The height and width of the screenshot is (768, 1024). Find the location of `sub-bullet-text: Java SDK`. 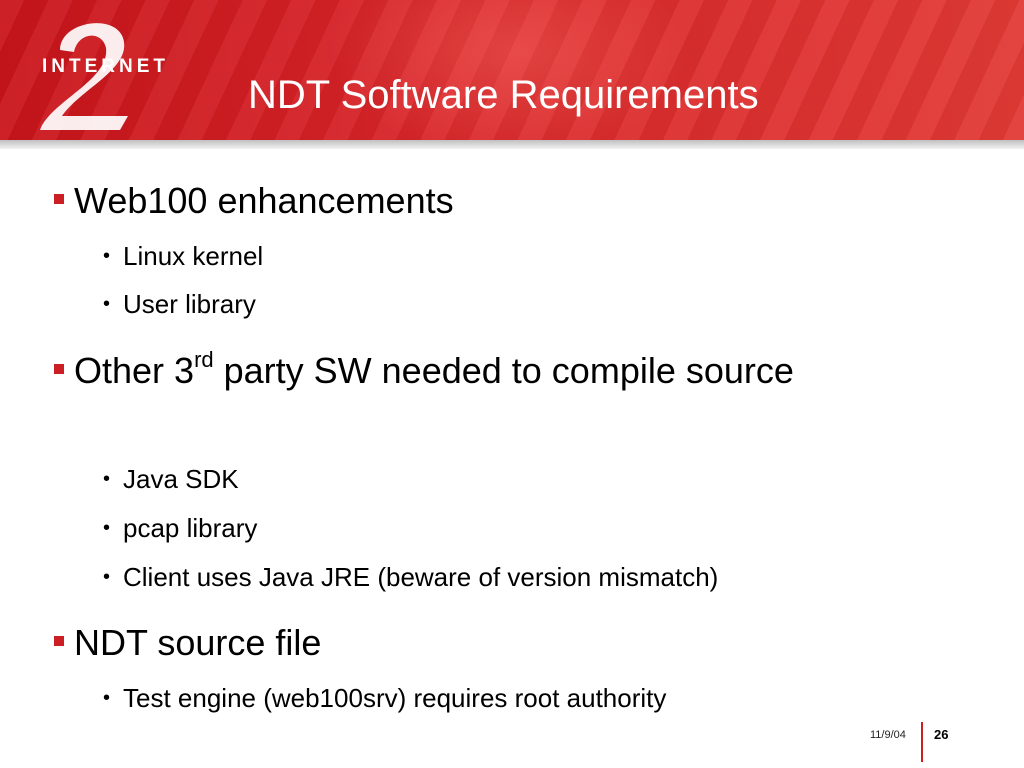

sub-bullet-text: Java SDK is located at coordinates (181, 479).